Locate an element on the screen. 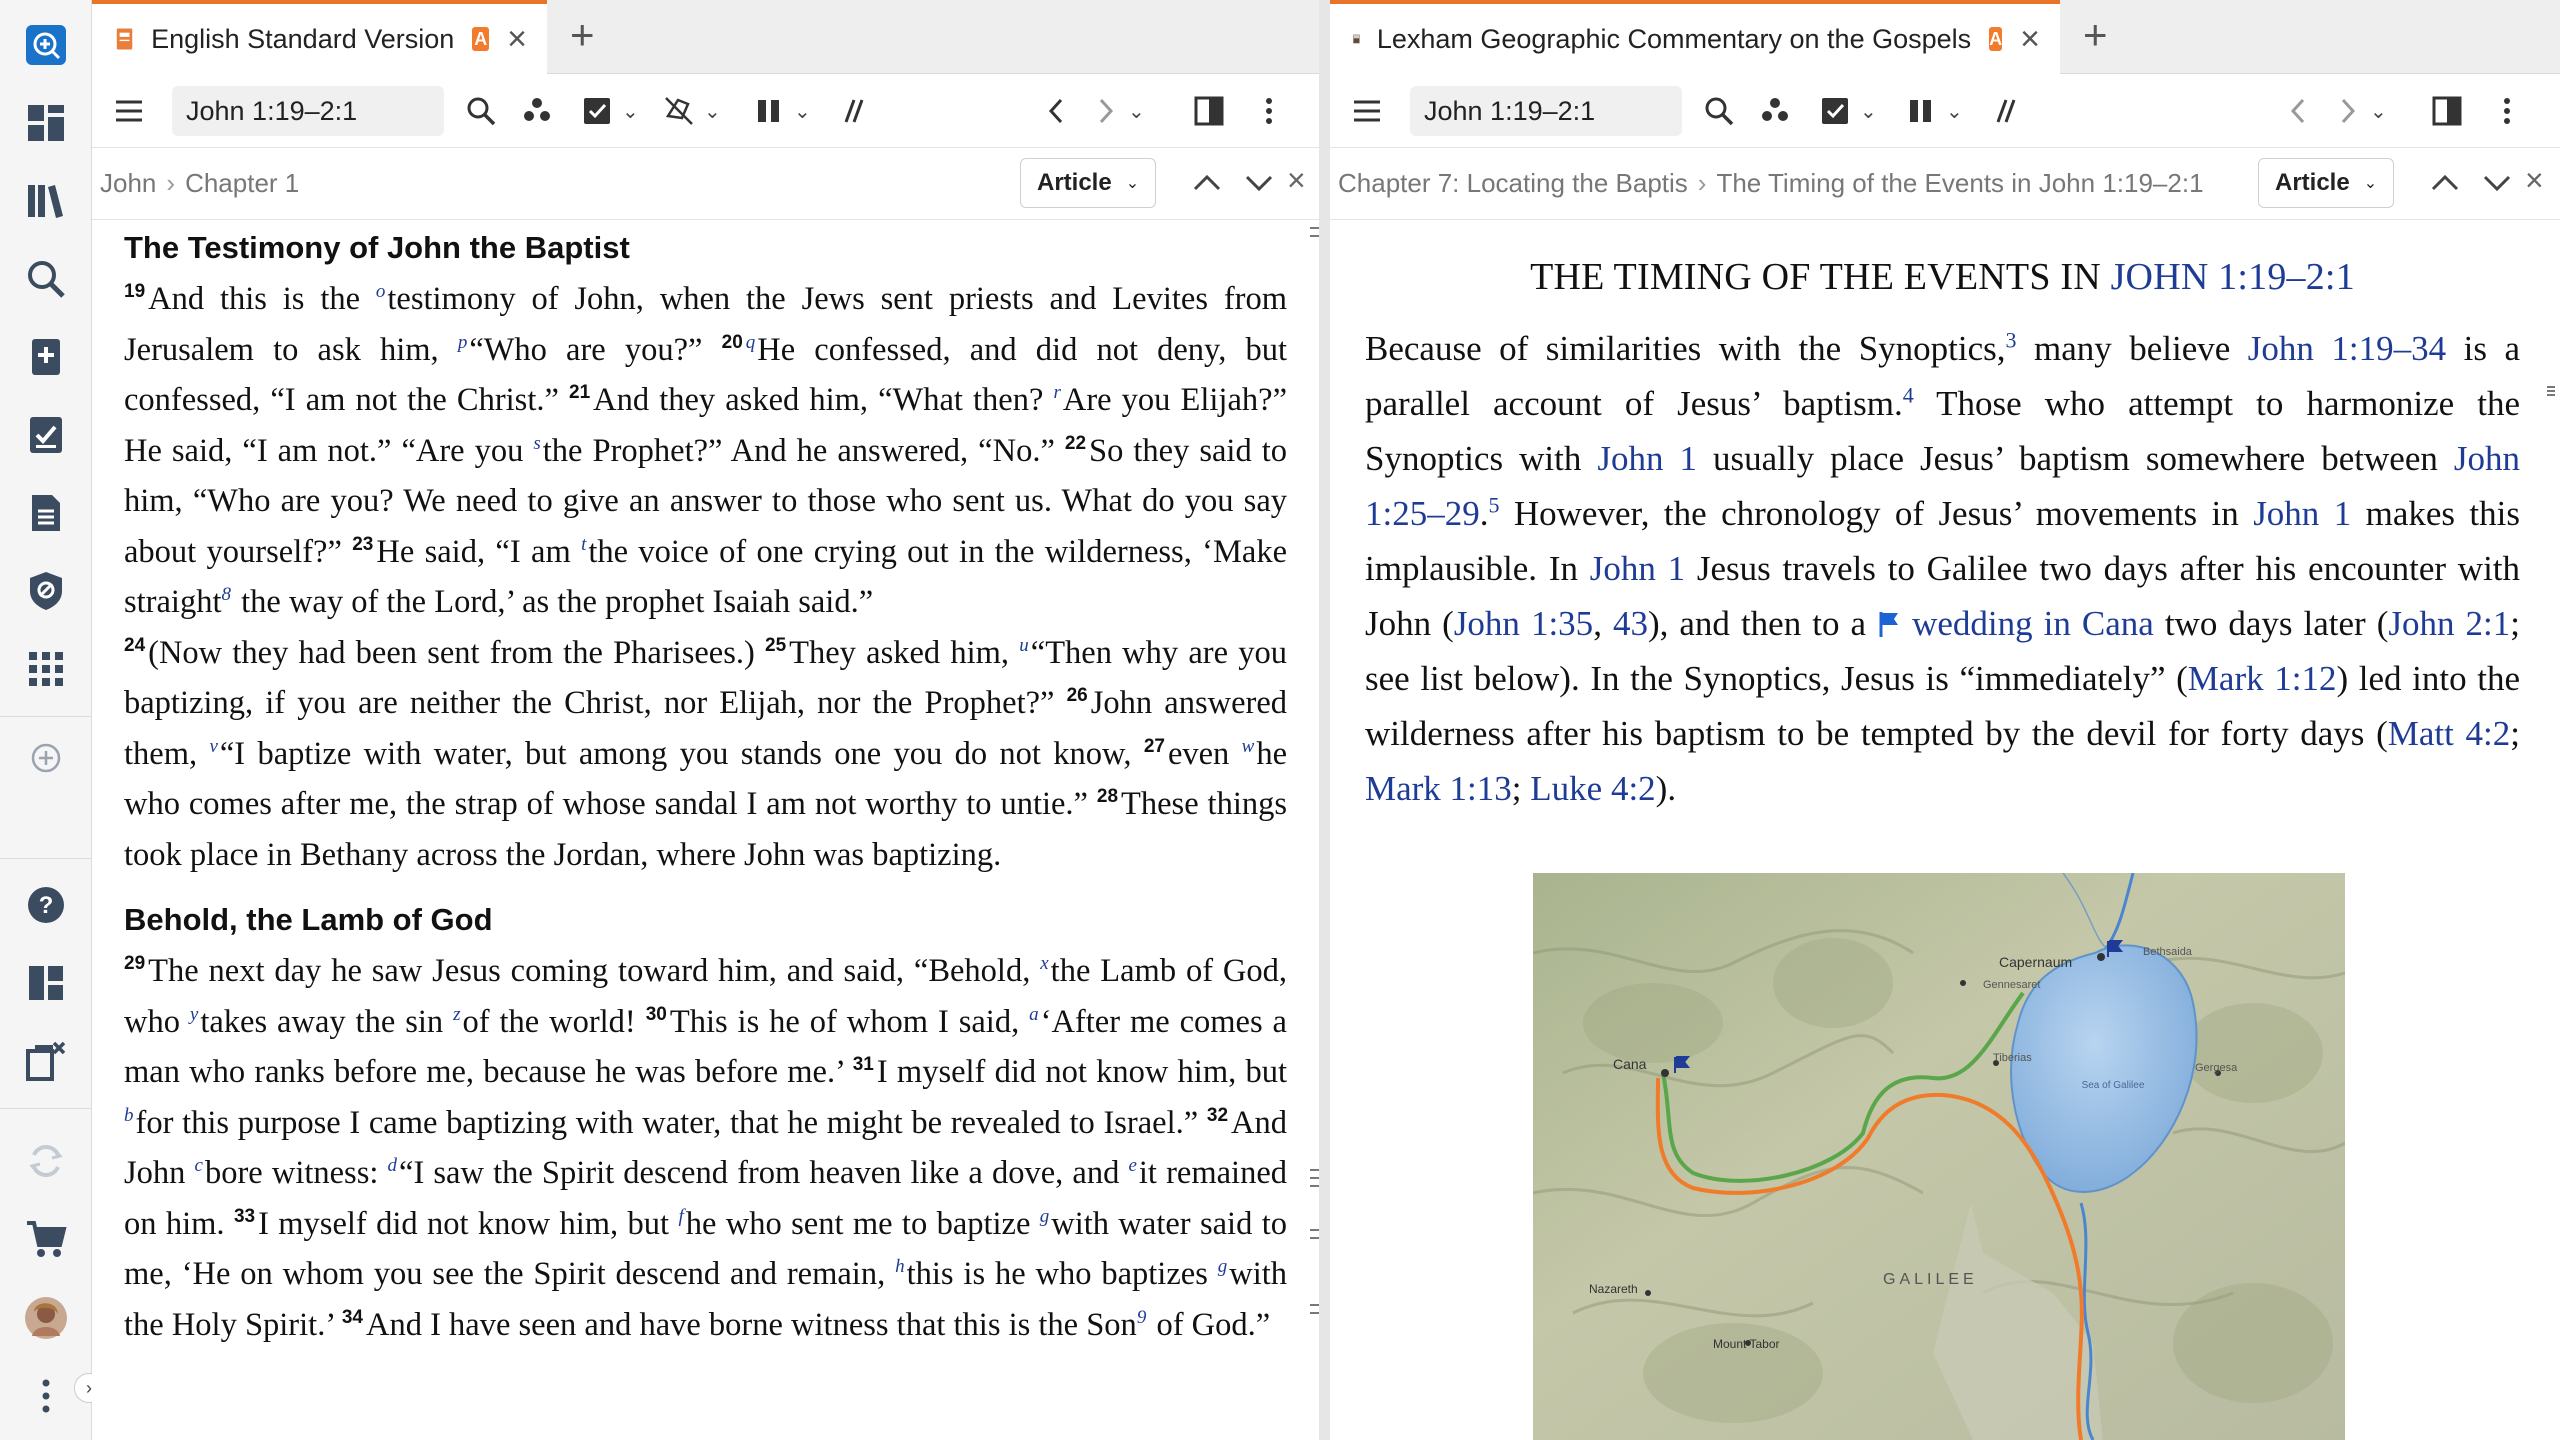  toolbar: ⌄ ⌄ ⌄ ⌄ is located at coordinates (705, 111).